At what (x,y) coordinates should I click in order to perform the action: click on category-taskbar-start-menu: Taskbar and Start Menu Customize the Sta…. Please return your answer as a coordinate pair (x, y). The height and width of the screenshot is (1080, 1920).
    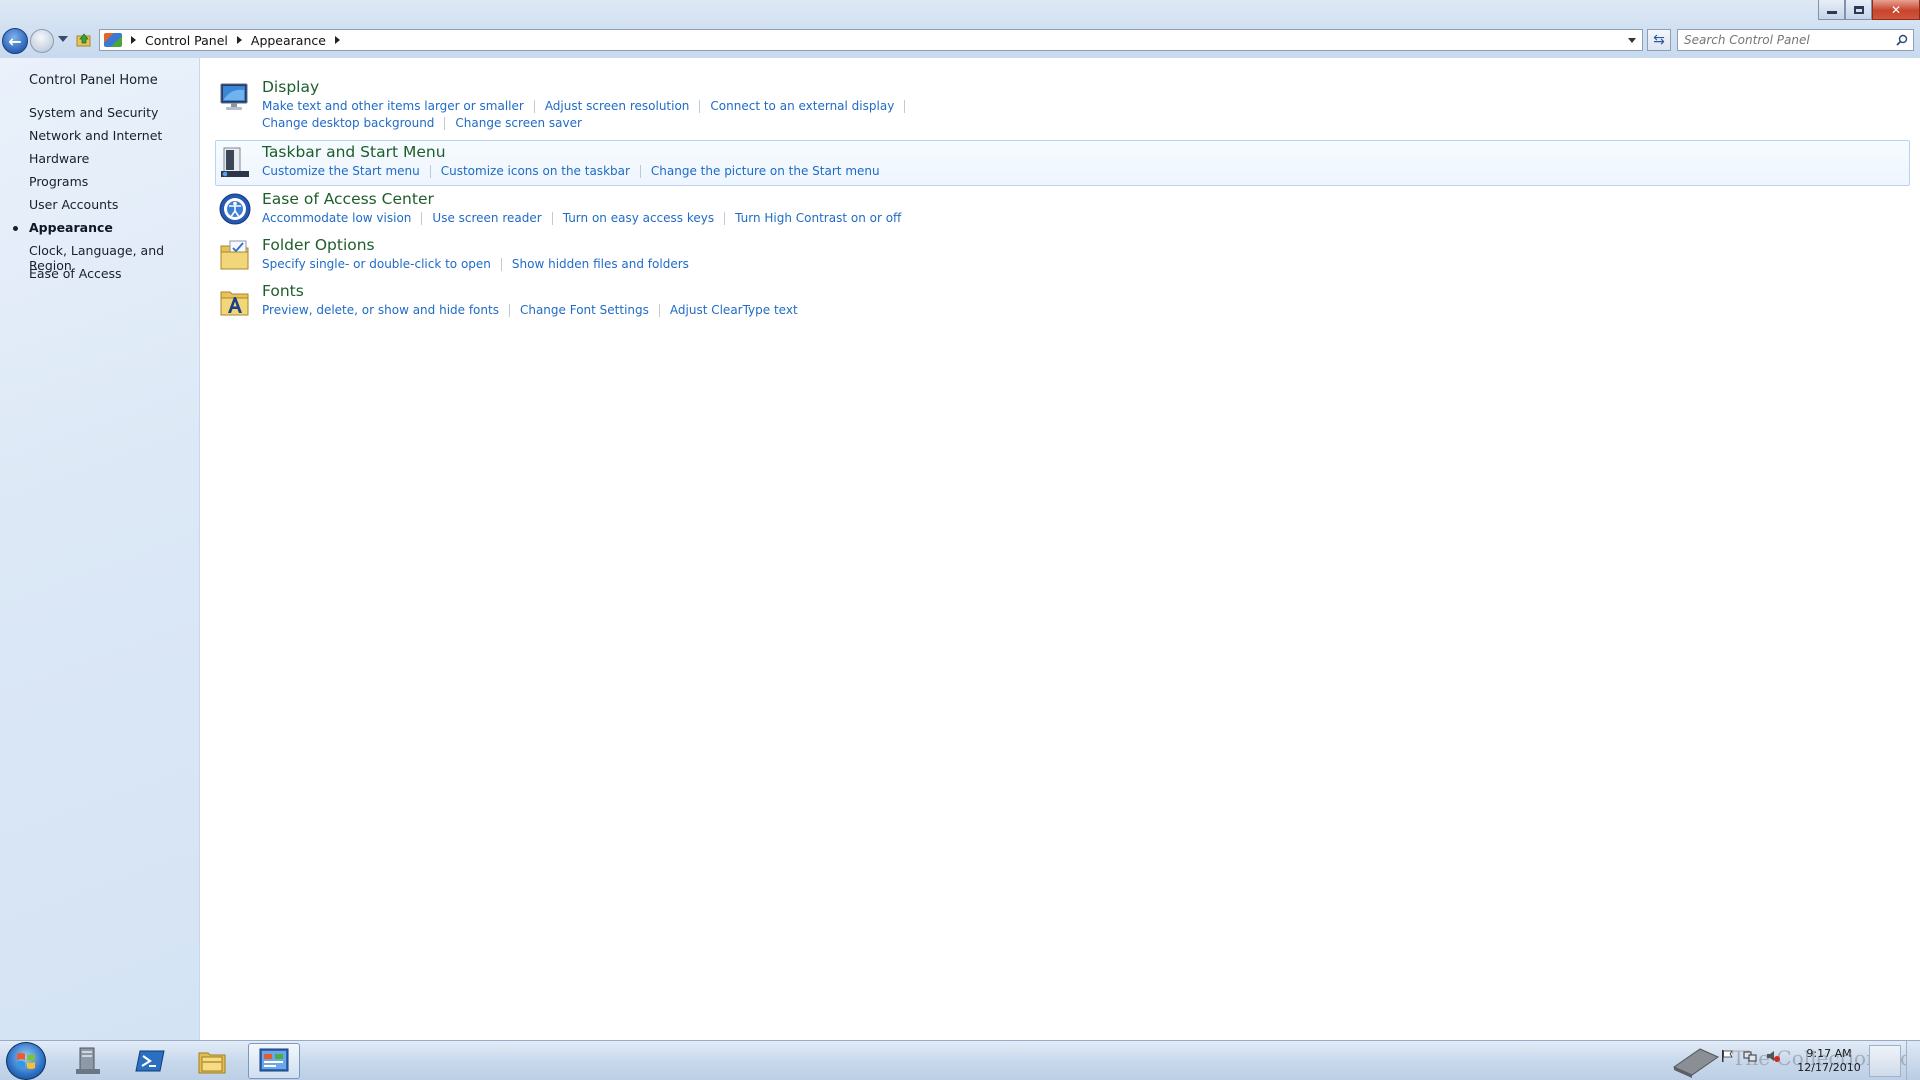
    Looking at the image, I should click on (1062, 163).